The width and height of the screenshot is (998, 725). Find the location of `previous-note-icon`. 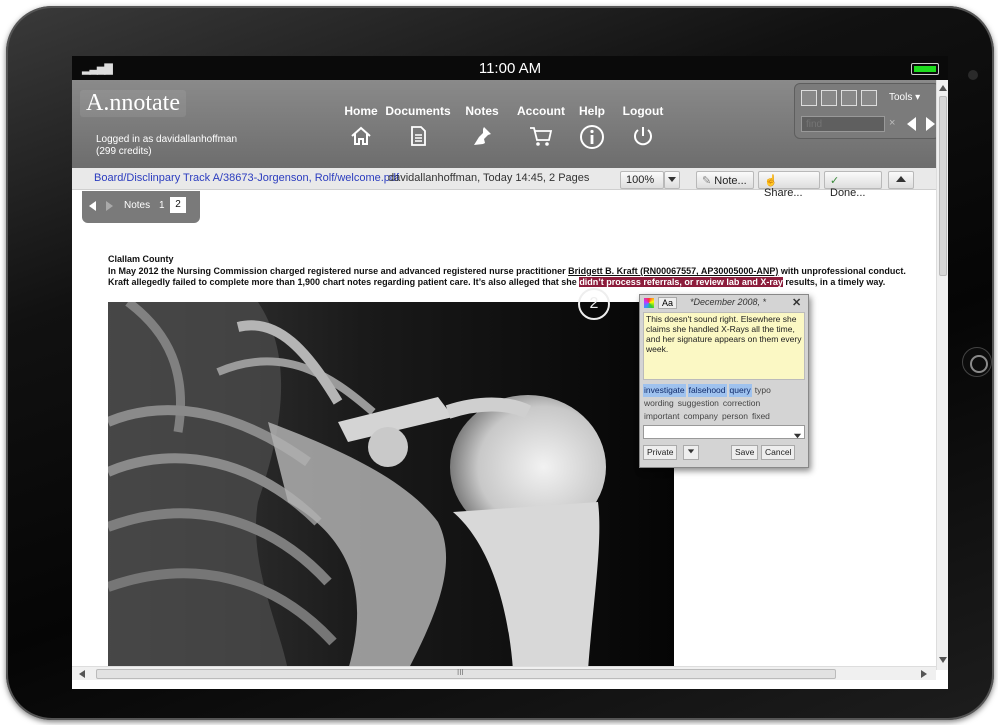

previous-note-icon is located at coordinates (93, 206).